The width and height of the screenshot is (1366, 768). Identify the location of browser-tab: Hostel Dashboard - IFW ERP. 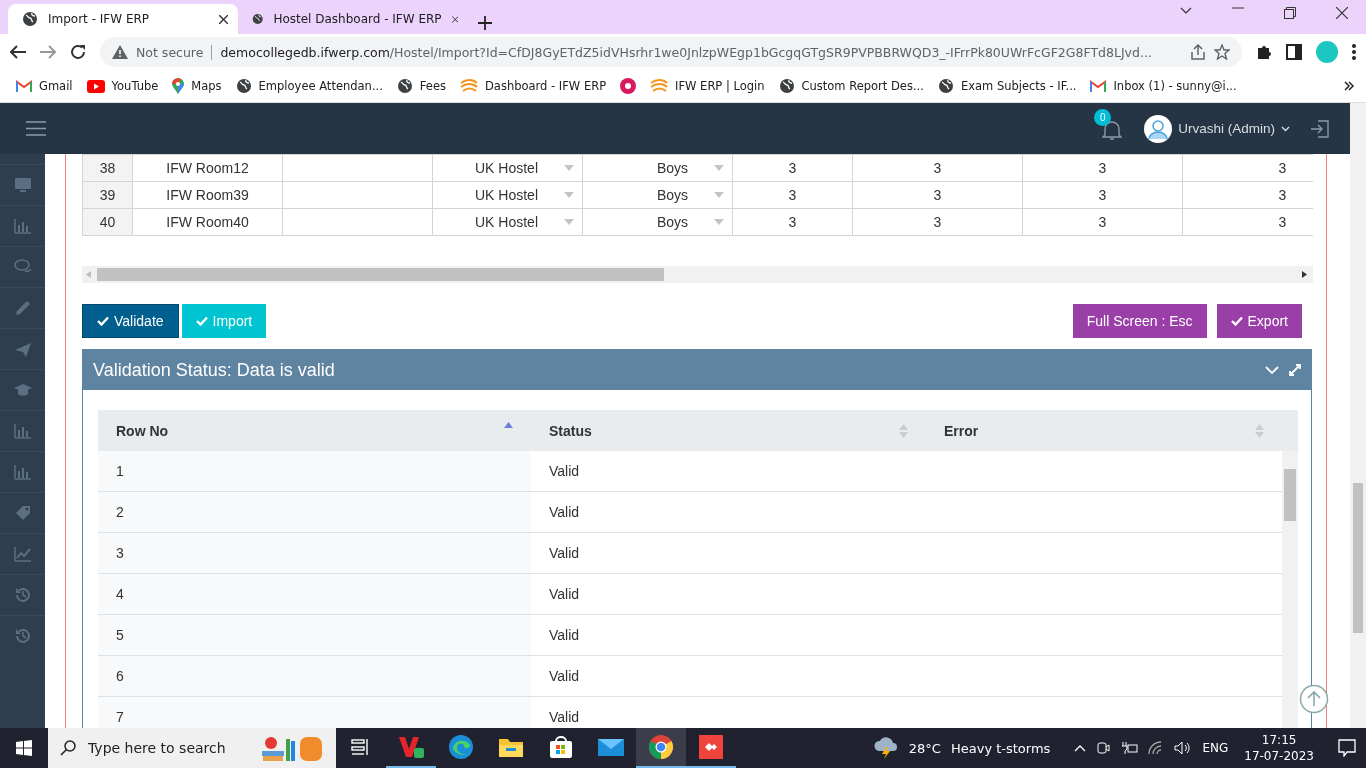
(353, 19).